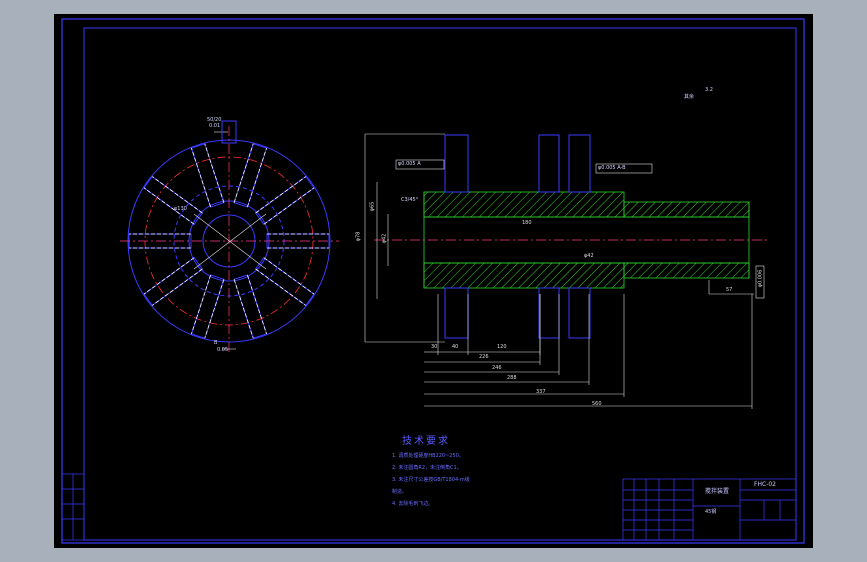 The width and height of the screenshot is (867, 562). What do you see at coordinates (612, 168) in the screenshot?
I see `gdt-right-text: φ0.005 A-B` at bounding box center [612, 168].